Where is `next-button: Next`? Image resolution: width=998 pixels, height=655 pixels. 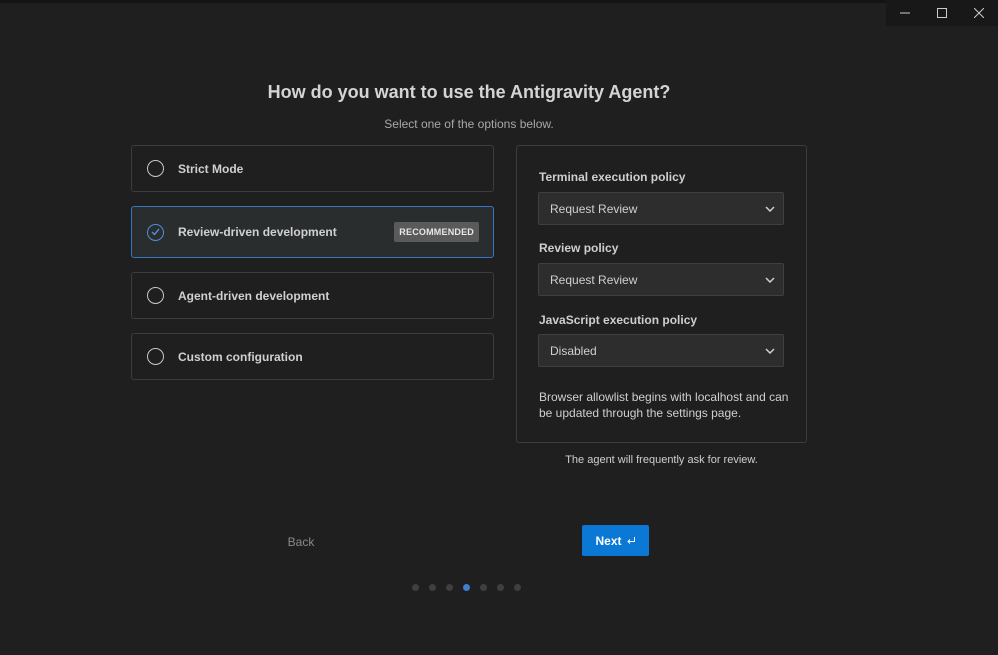
next-button: Next is located at coordinates (615, 540).